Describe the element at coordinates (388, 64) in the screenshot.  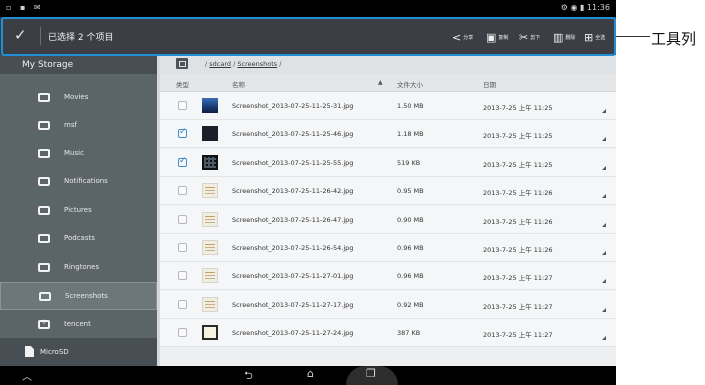
I see `breadcrumb: / sdcard / Screenshots /` at that location.